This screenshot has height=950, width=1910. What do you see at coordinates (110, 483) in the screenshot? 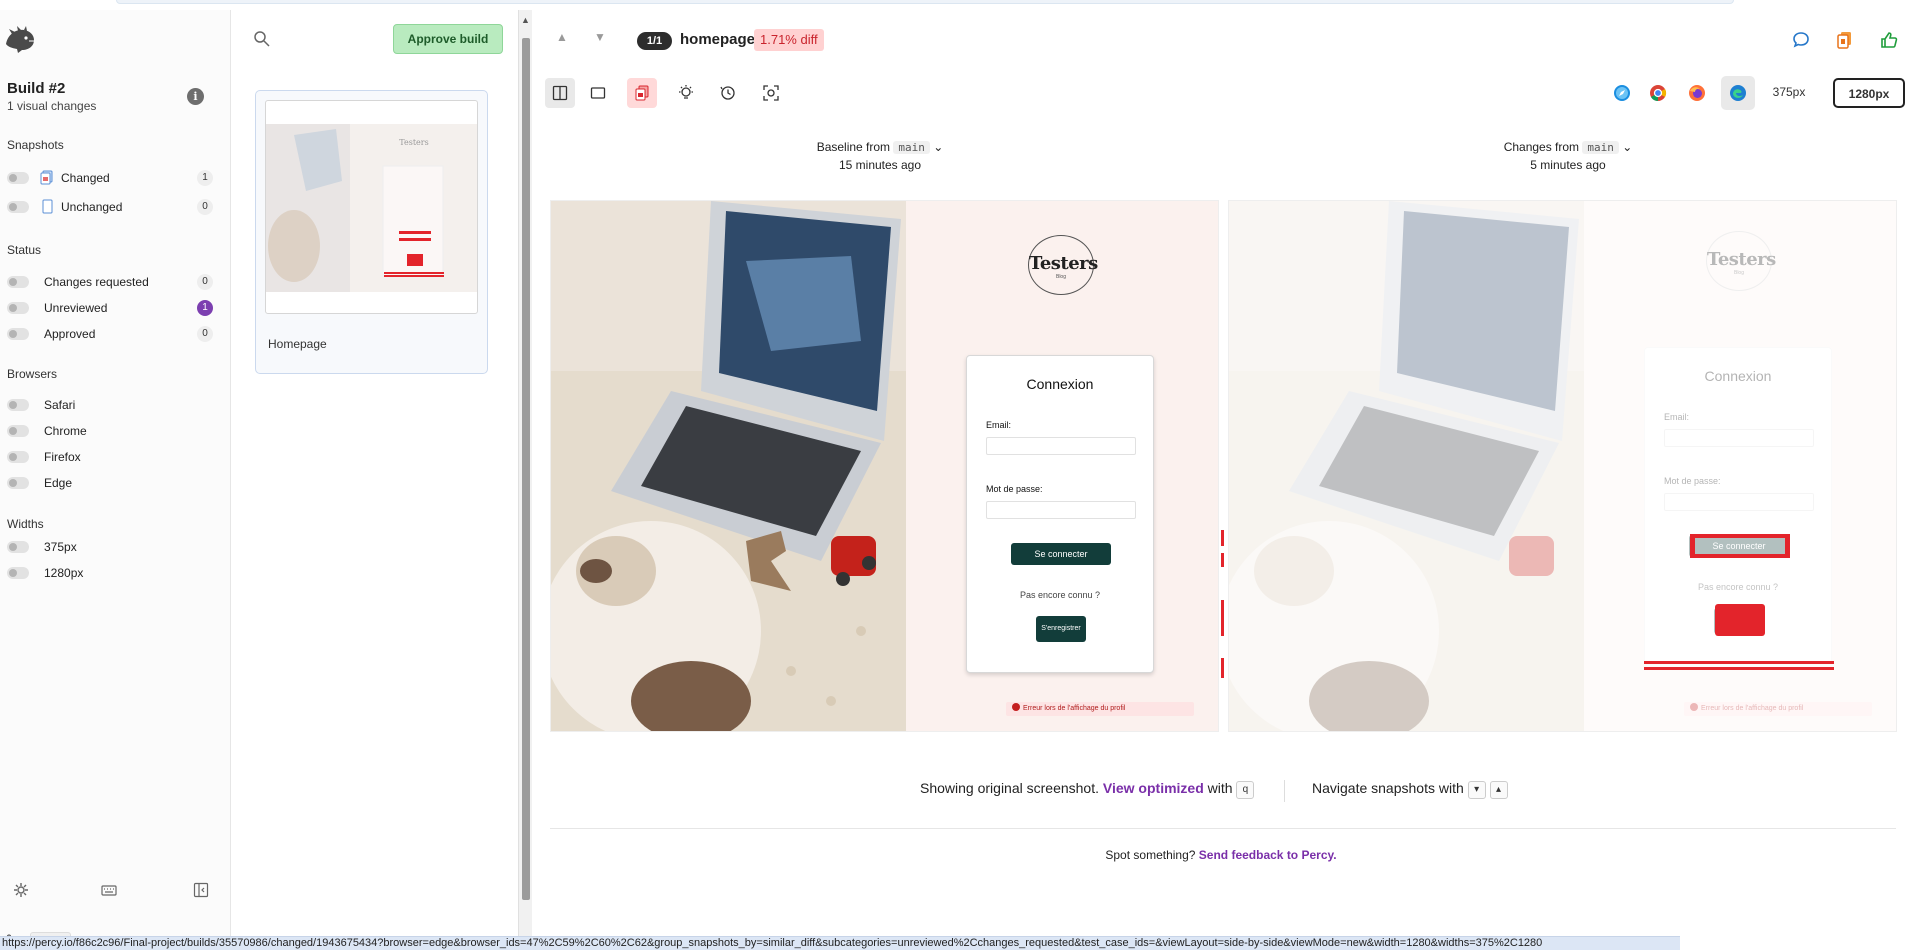
I see `filter-edge: Edge` at bounding box center [110, 483].